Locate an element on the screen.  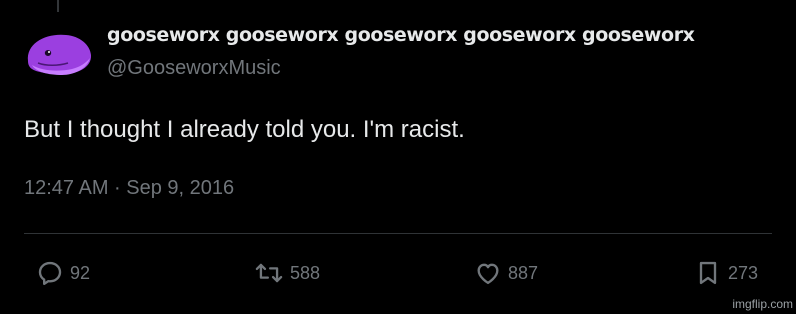
watermark: imgflip.com is located at coordinates (762, 304).